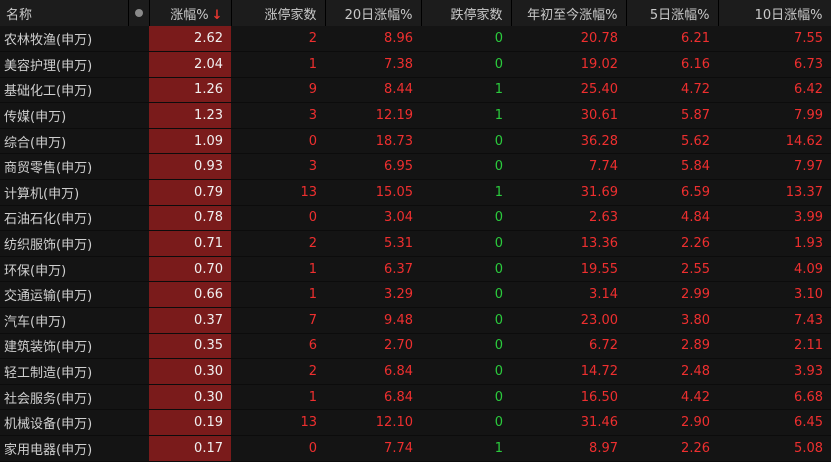  Describe the element at coordinates (568, 295) in the screenshot. I see `ytd-cell: 3.14` at that location.